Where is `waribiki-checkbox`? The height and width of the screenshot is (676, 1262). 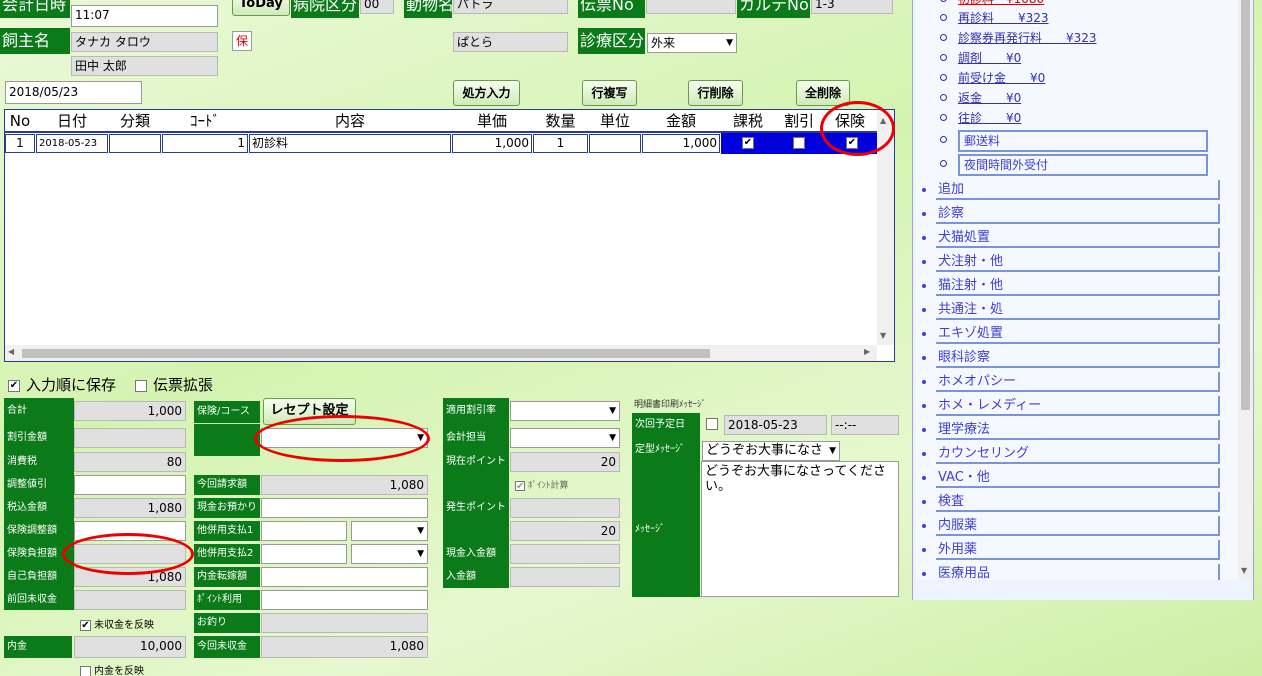
waribiki-checkbox is located at coordinates (799, 143).